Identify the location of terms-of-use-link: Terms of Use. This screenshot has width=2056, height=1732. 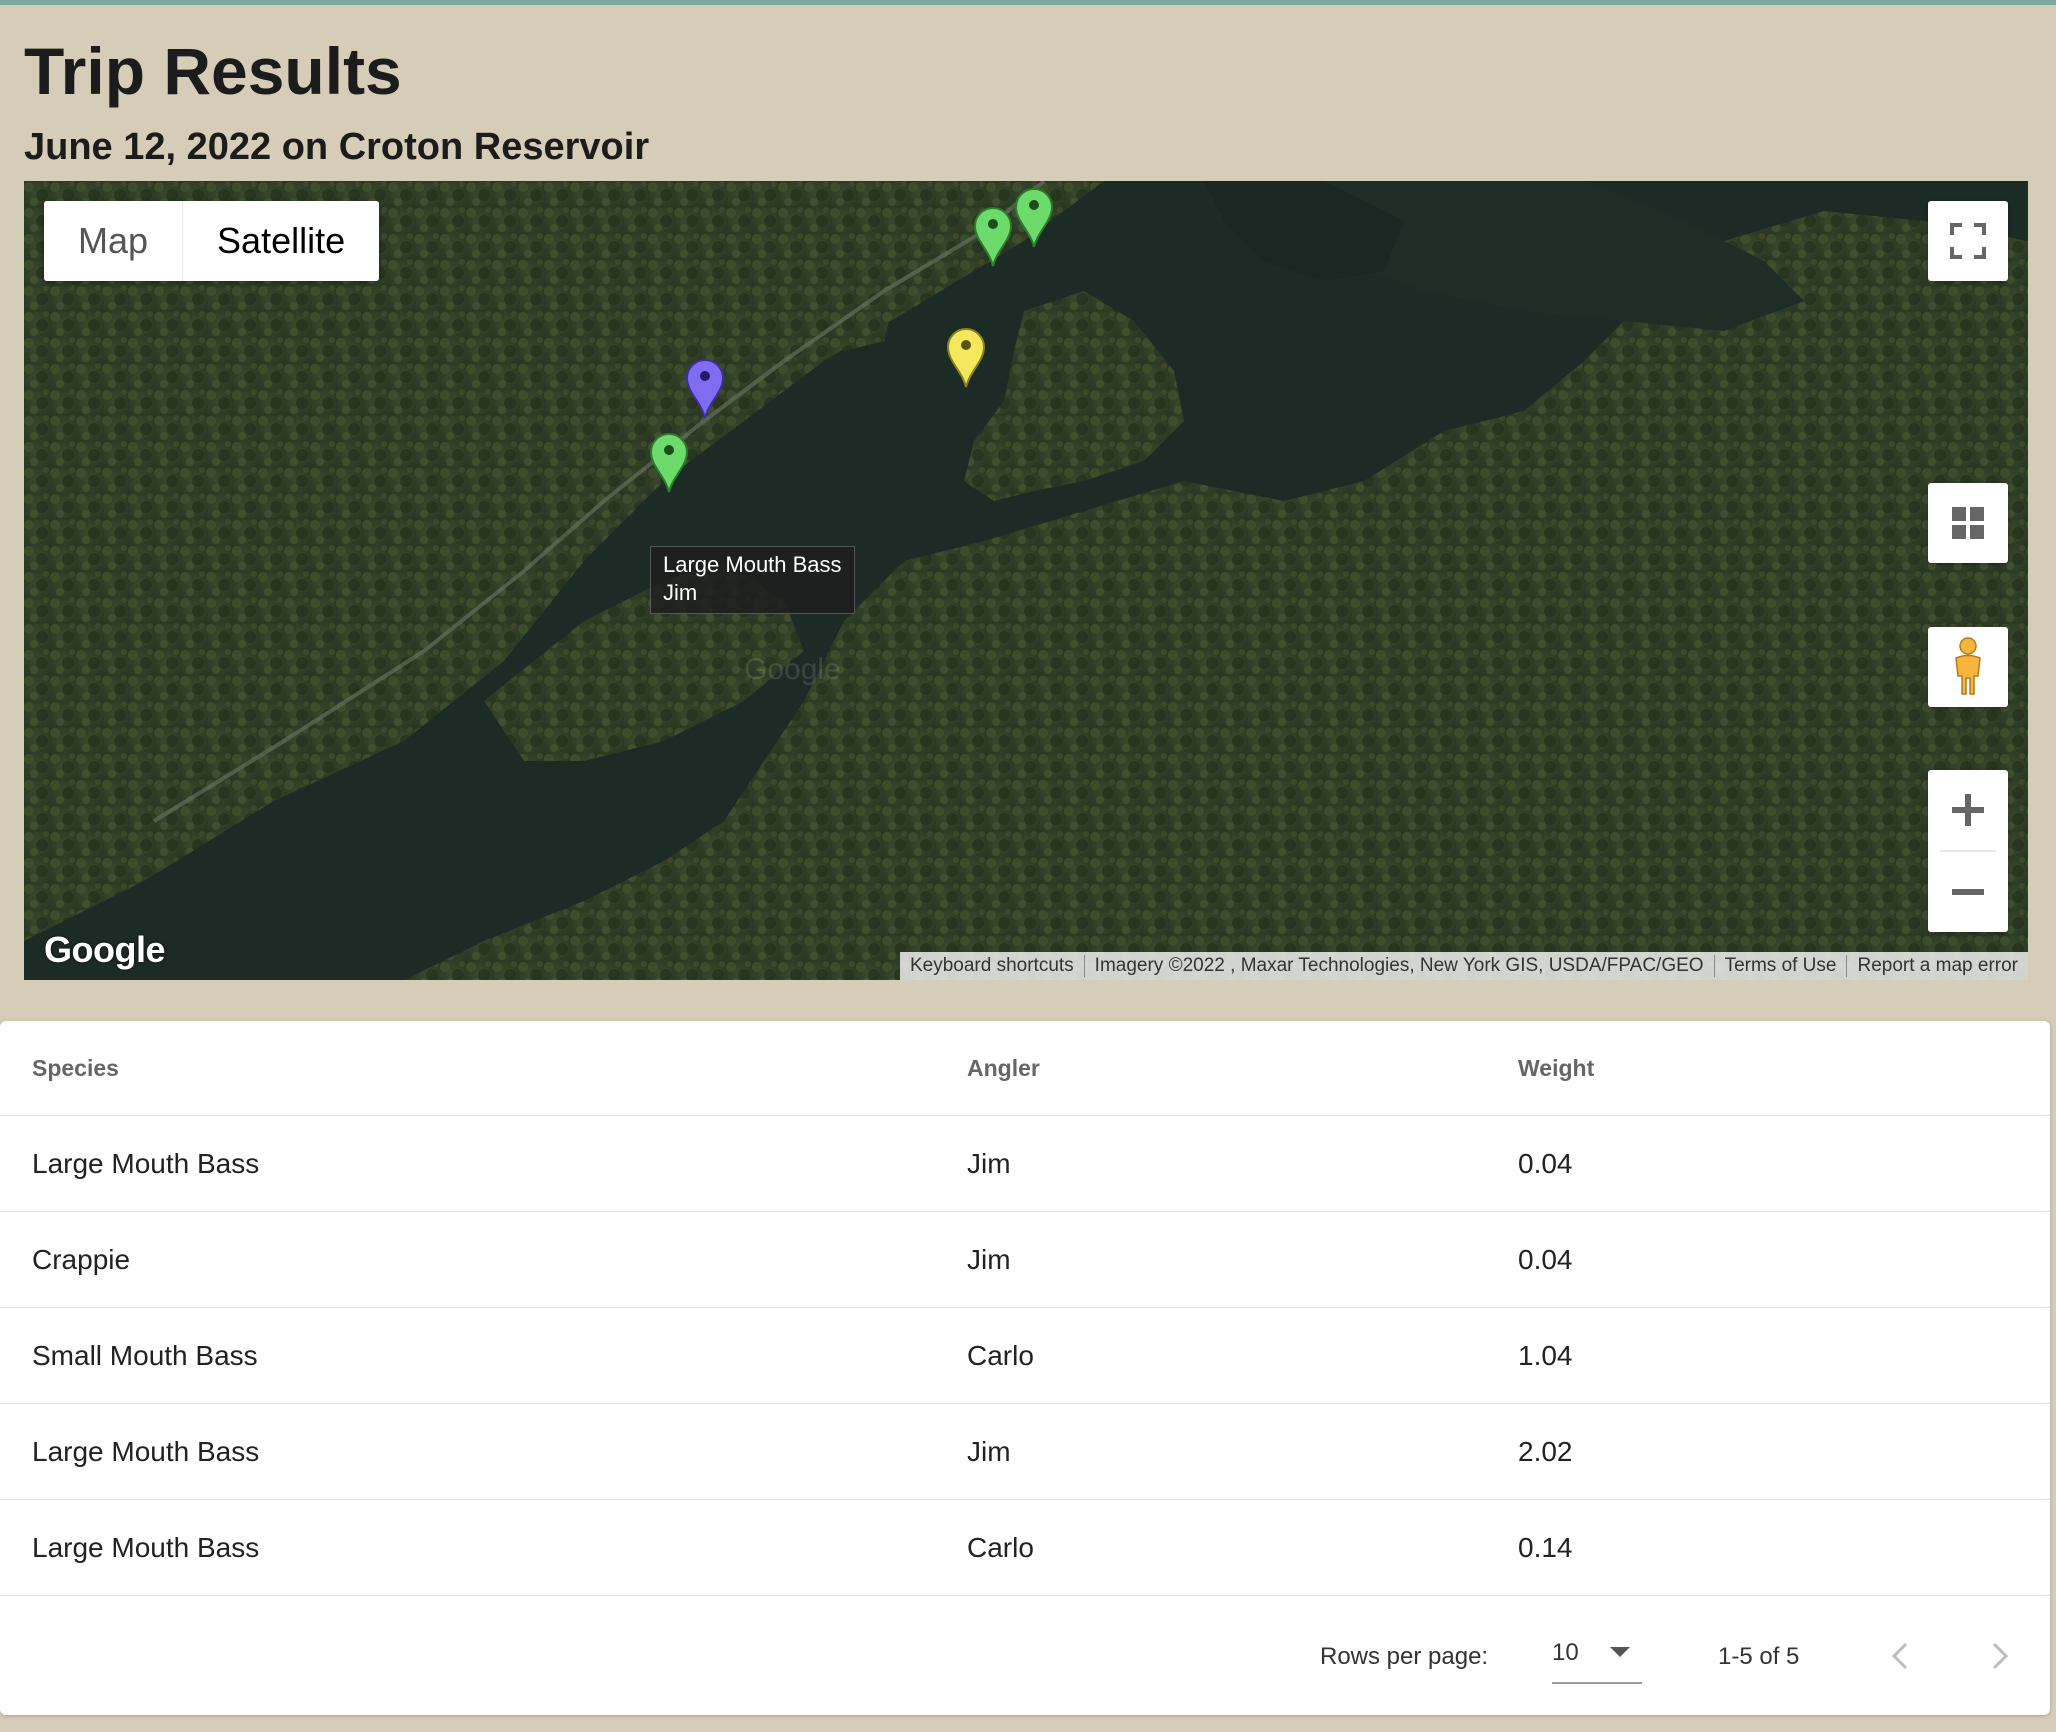
(1780, 966).